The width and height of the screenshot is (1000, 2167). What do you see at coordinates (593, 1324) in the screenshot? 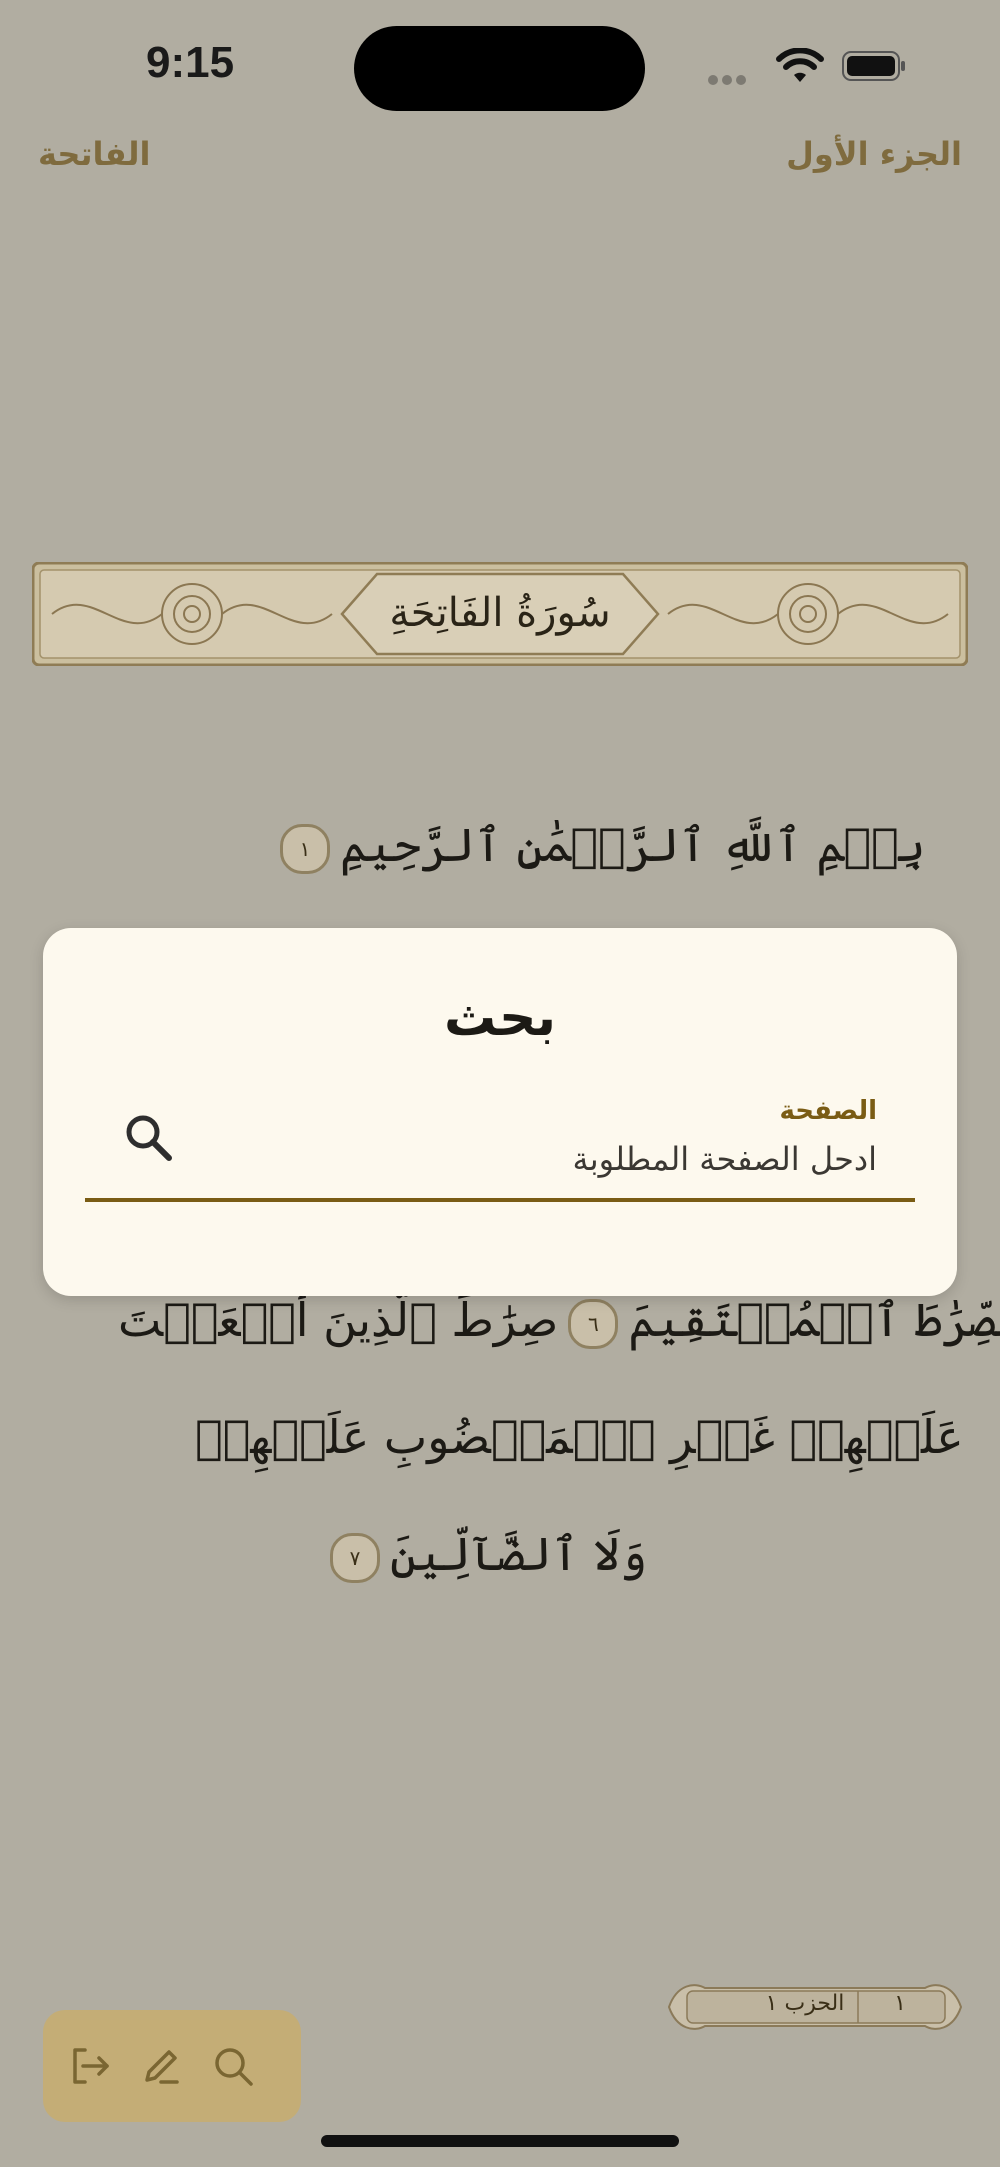
I see `ayah-number-marker: ٦` at bounding box center [593, 1324].